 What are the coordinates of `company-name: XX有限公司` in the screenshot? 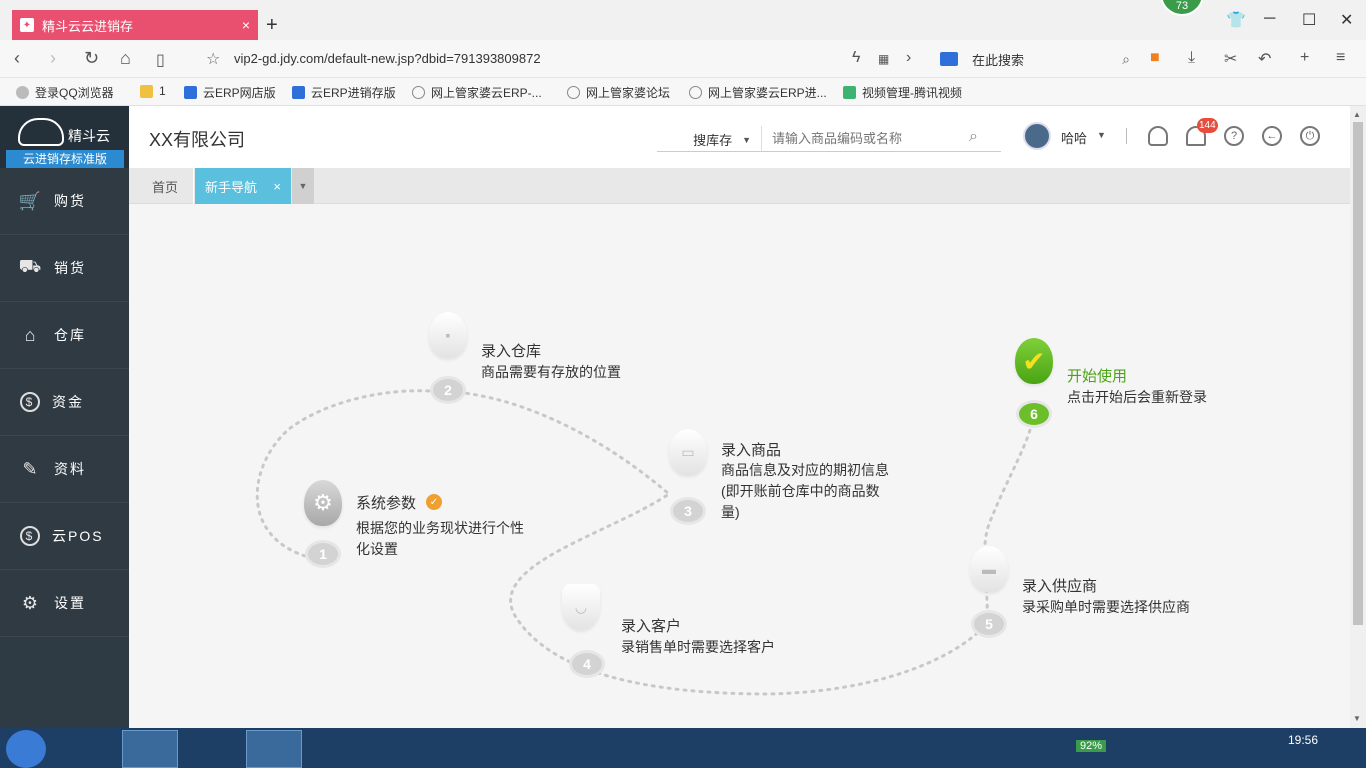 It's located at (197, 140).